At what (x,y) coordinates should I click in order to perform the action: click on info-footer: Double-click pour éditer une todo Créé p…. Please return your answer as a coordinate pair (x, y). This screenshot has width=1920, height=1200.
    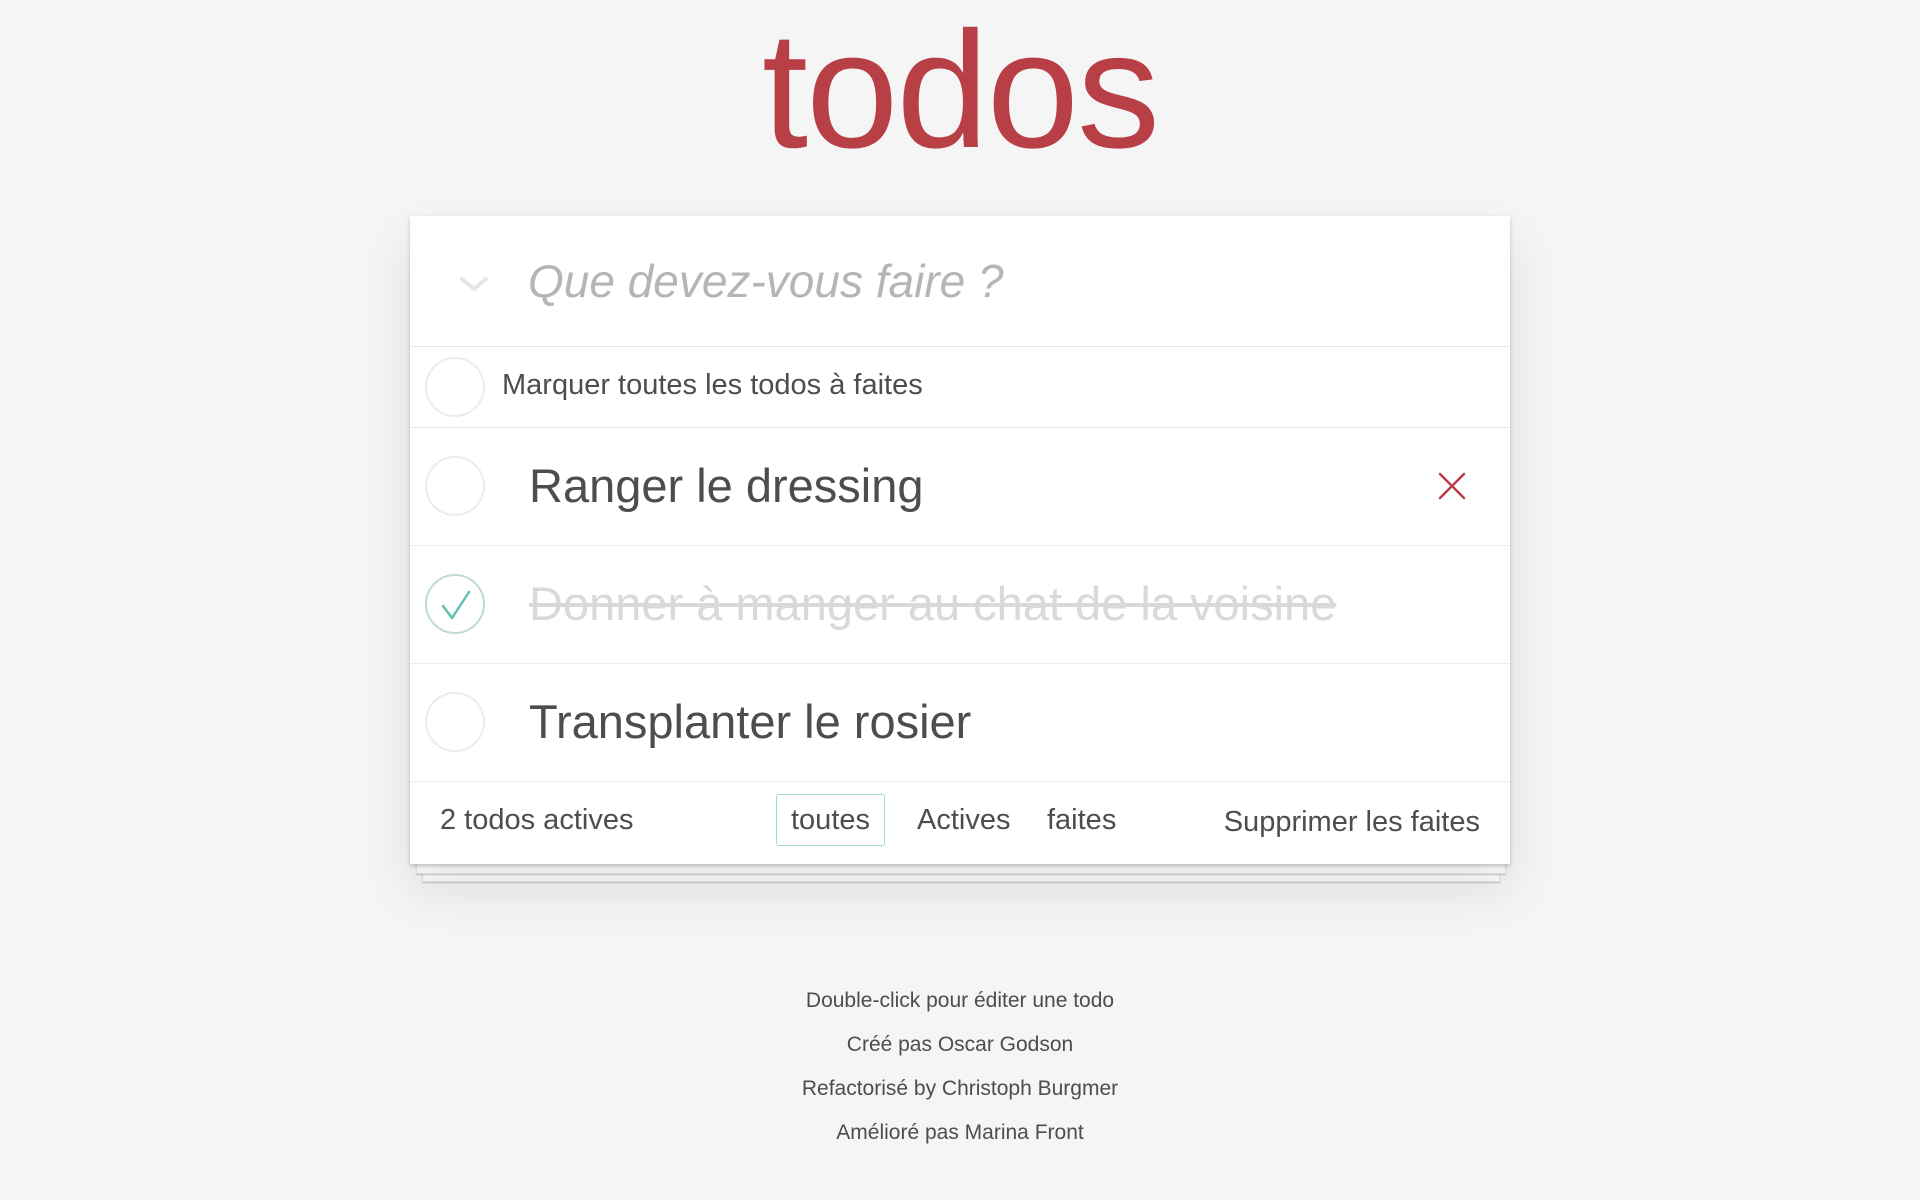
    Looking at the image, I should click on (960, 1078).